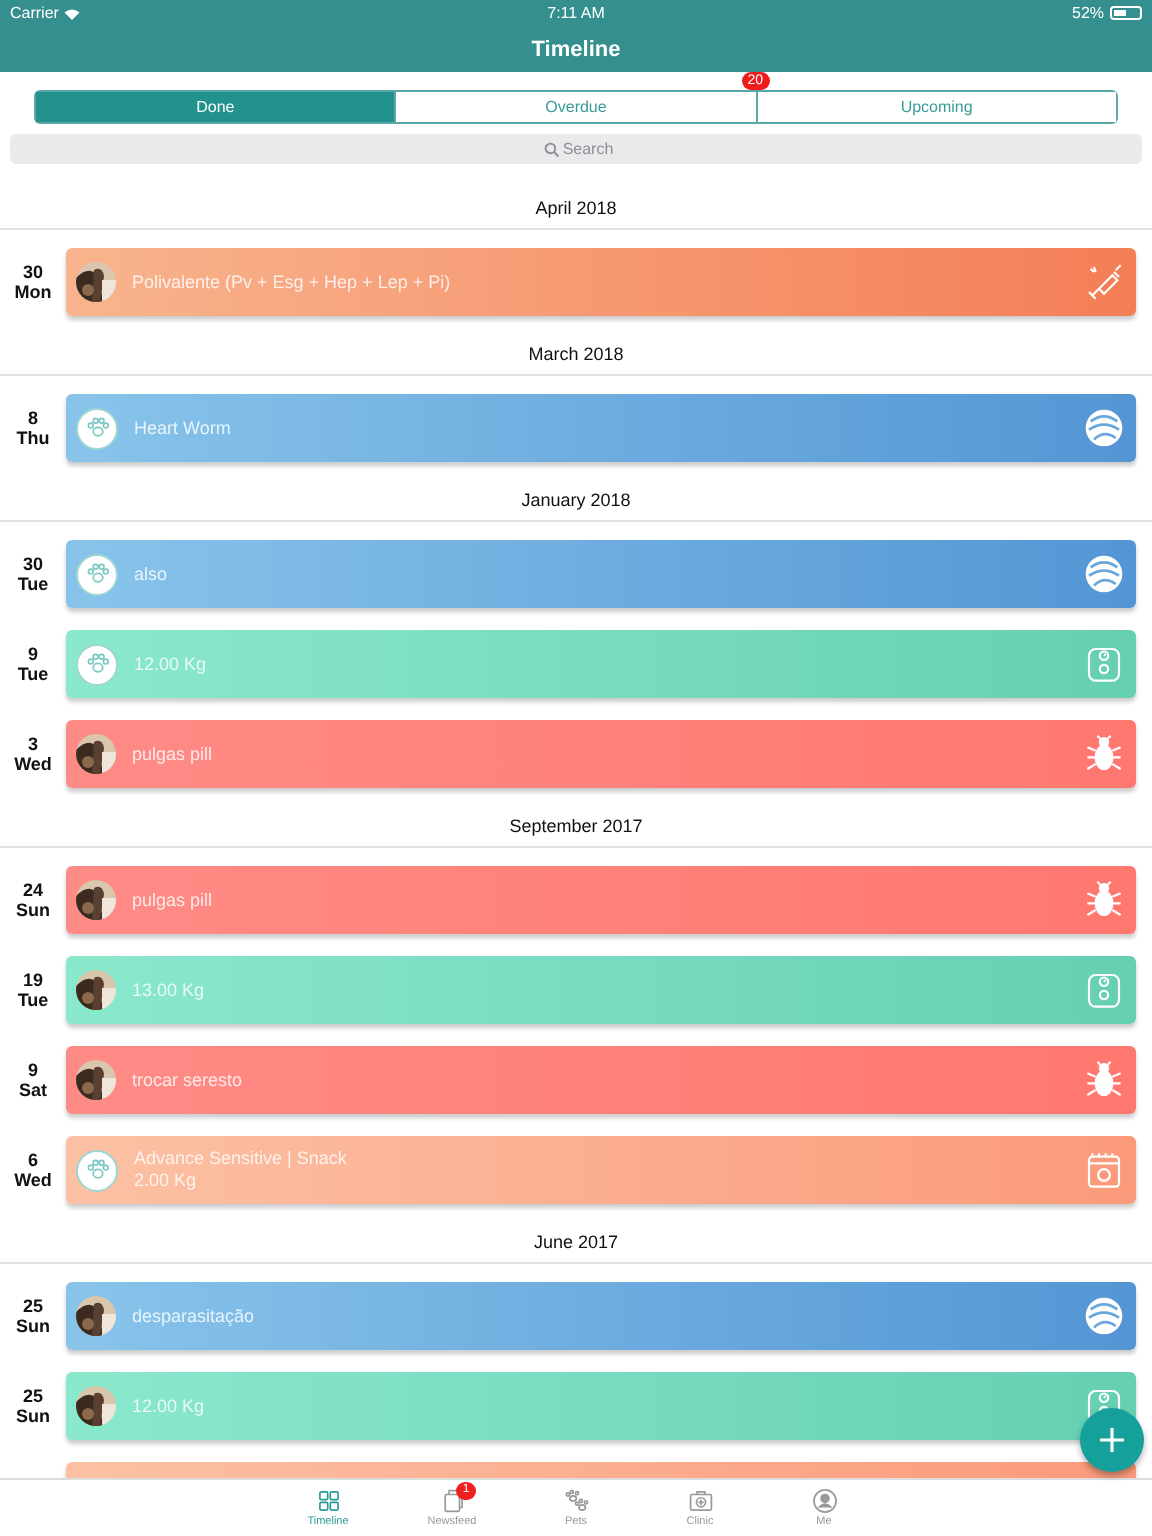  I want to click on day-number: 3, so click(32, 744).